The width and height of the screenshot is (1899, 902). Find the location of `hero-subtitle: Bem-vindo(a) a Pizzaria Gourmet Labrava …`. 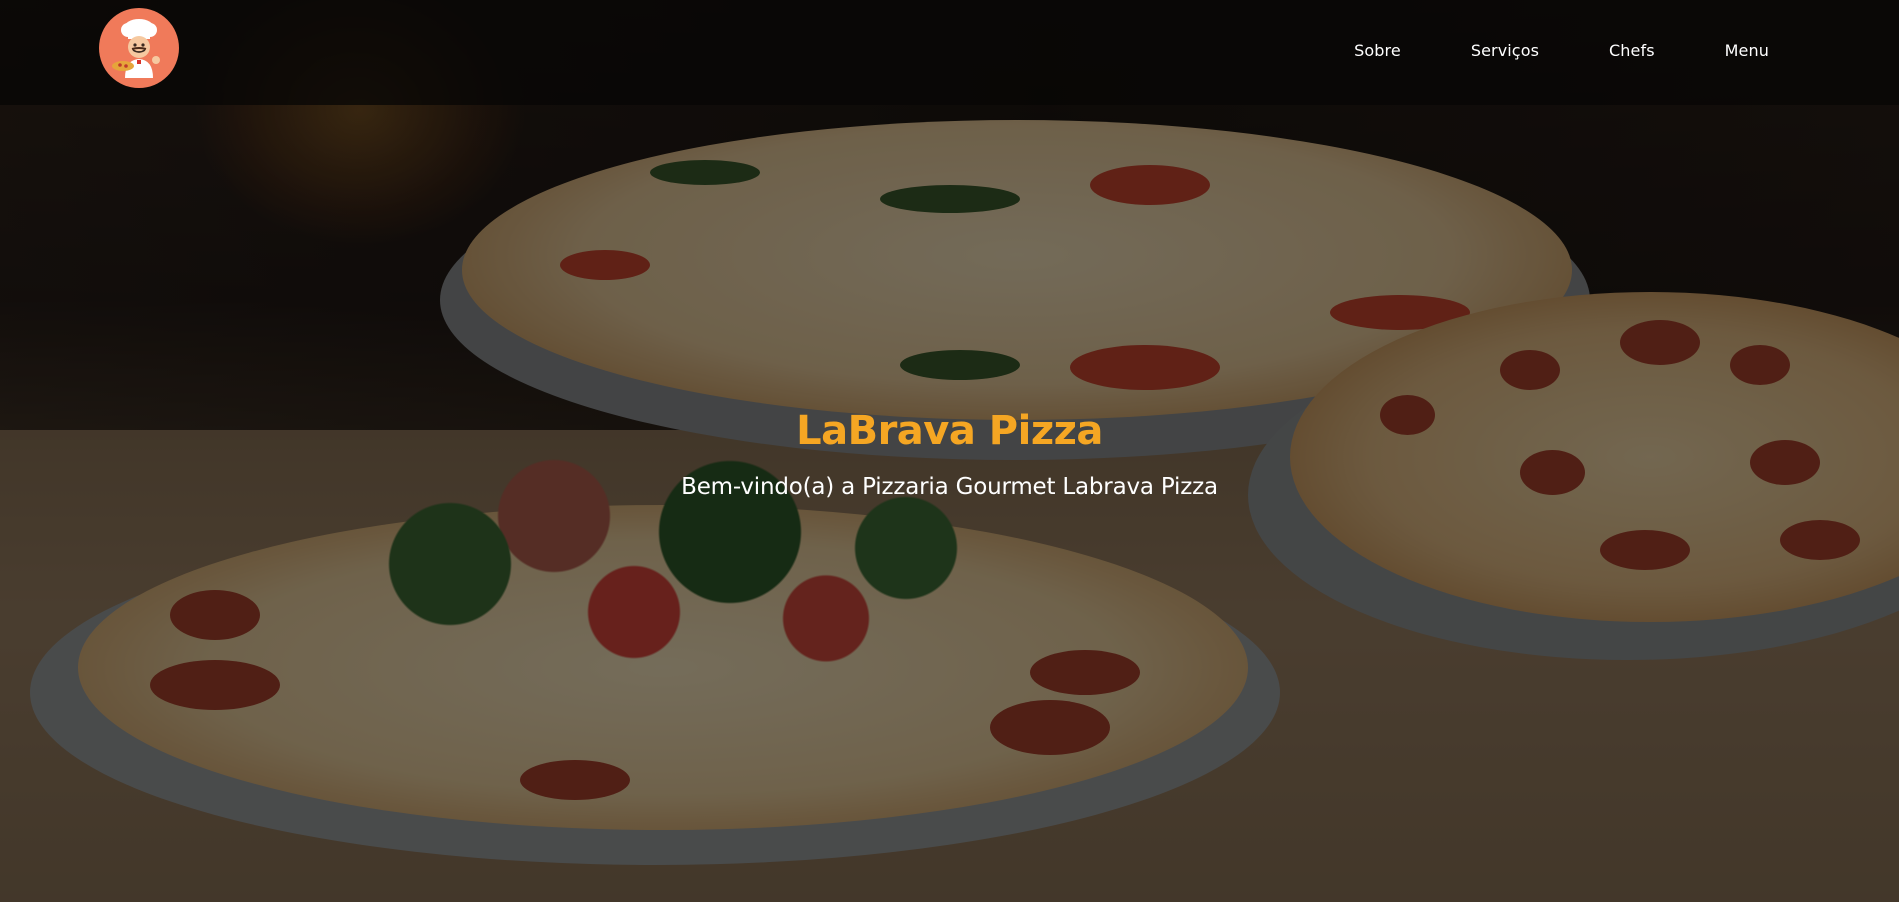

hero-subtitle: Bem-vindo(a) a Pizzaria Gourmet Labrava … is located at coordinates (949, 487).